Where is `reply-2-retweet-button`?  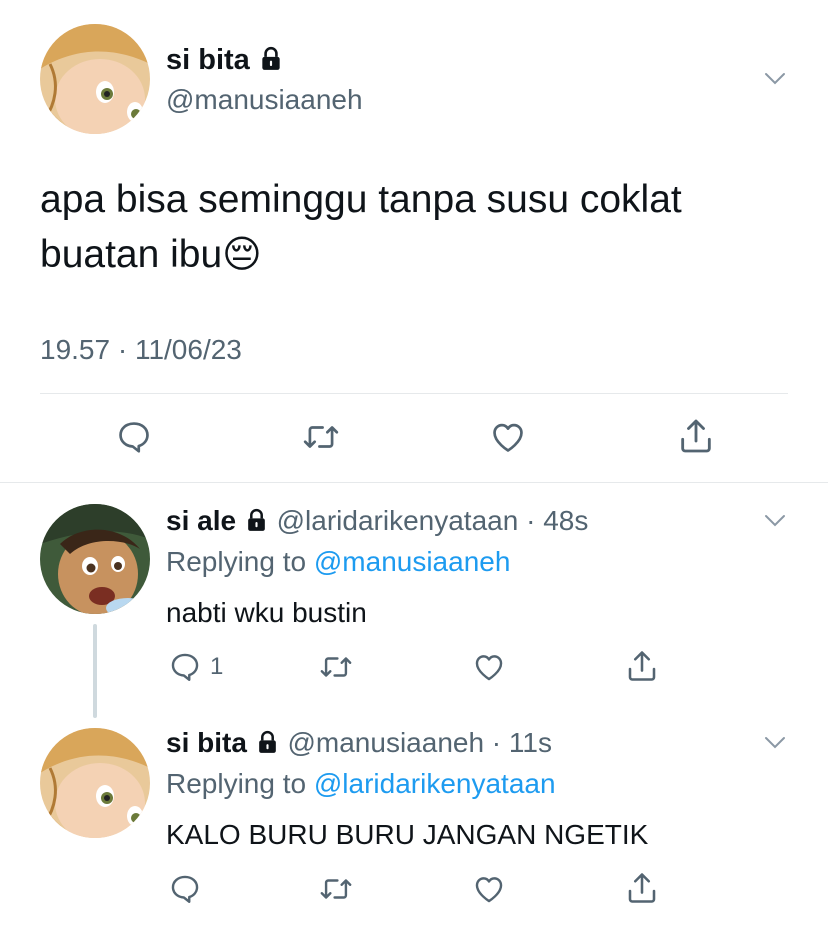
reply-2-retweet-button is located at coordinates (336, 891).